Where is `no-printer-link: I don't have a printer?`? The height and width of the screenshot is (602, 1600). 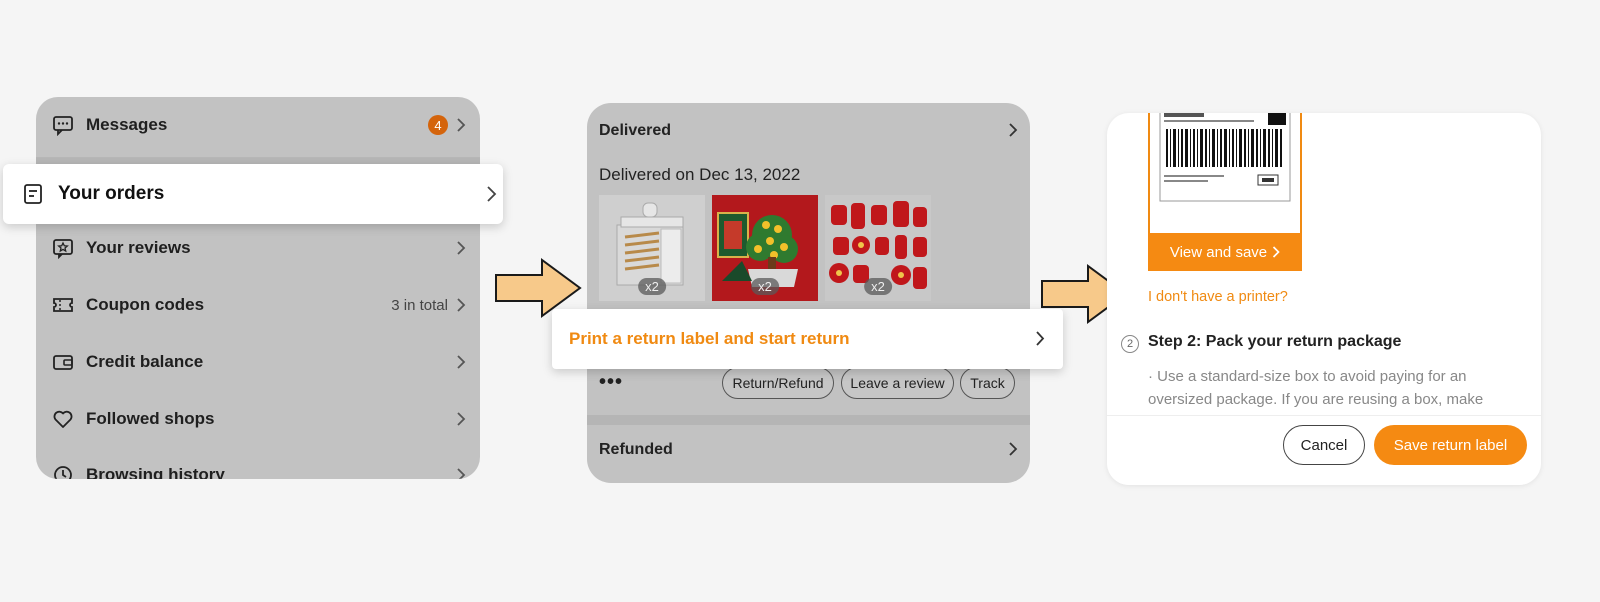 no-printer-link: I don't have a printer? is located at coordinates (1218, 297).